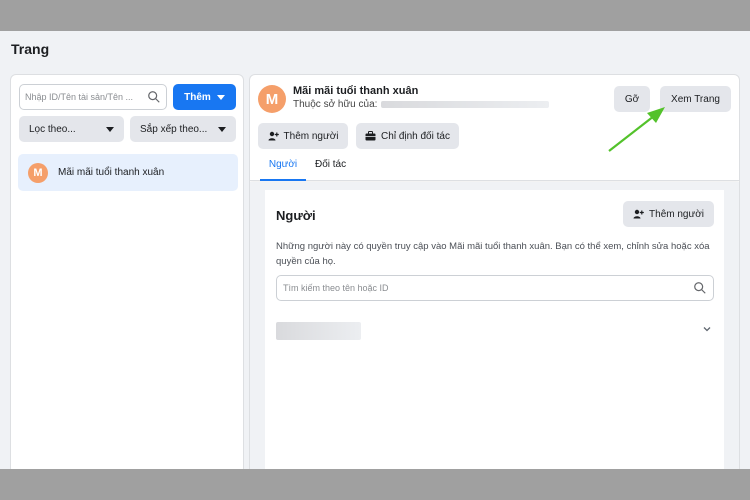 This screenshot has height=500, width=750. I want to click on briefcase-icon, so click(370, 136).